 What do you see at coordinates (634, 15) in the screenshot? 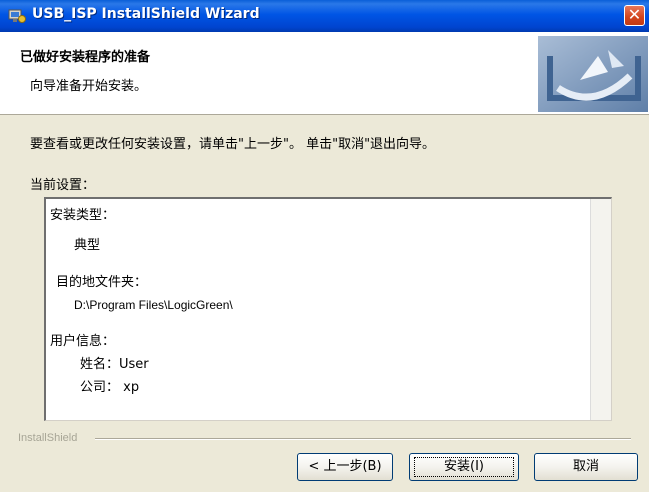
I see `close-button: ✕` at bounding box center [634, 15].